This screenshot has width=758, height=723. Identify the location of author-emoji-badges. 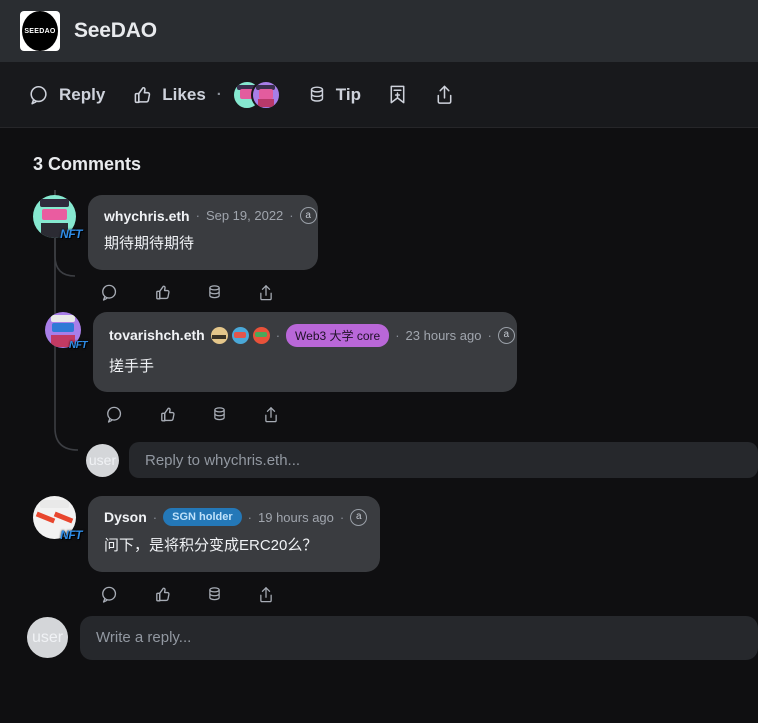
(240, 335).